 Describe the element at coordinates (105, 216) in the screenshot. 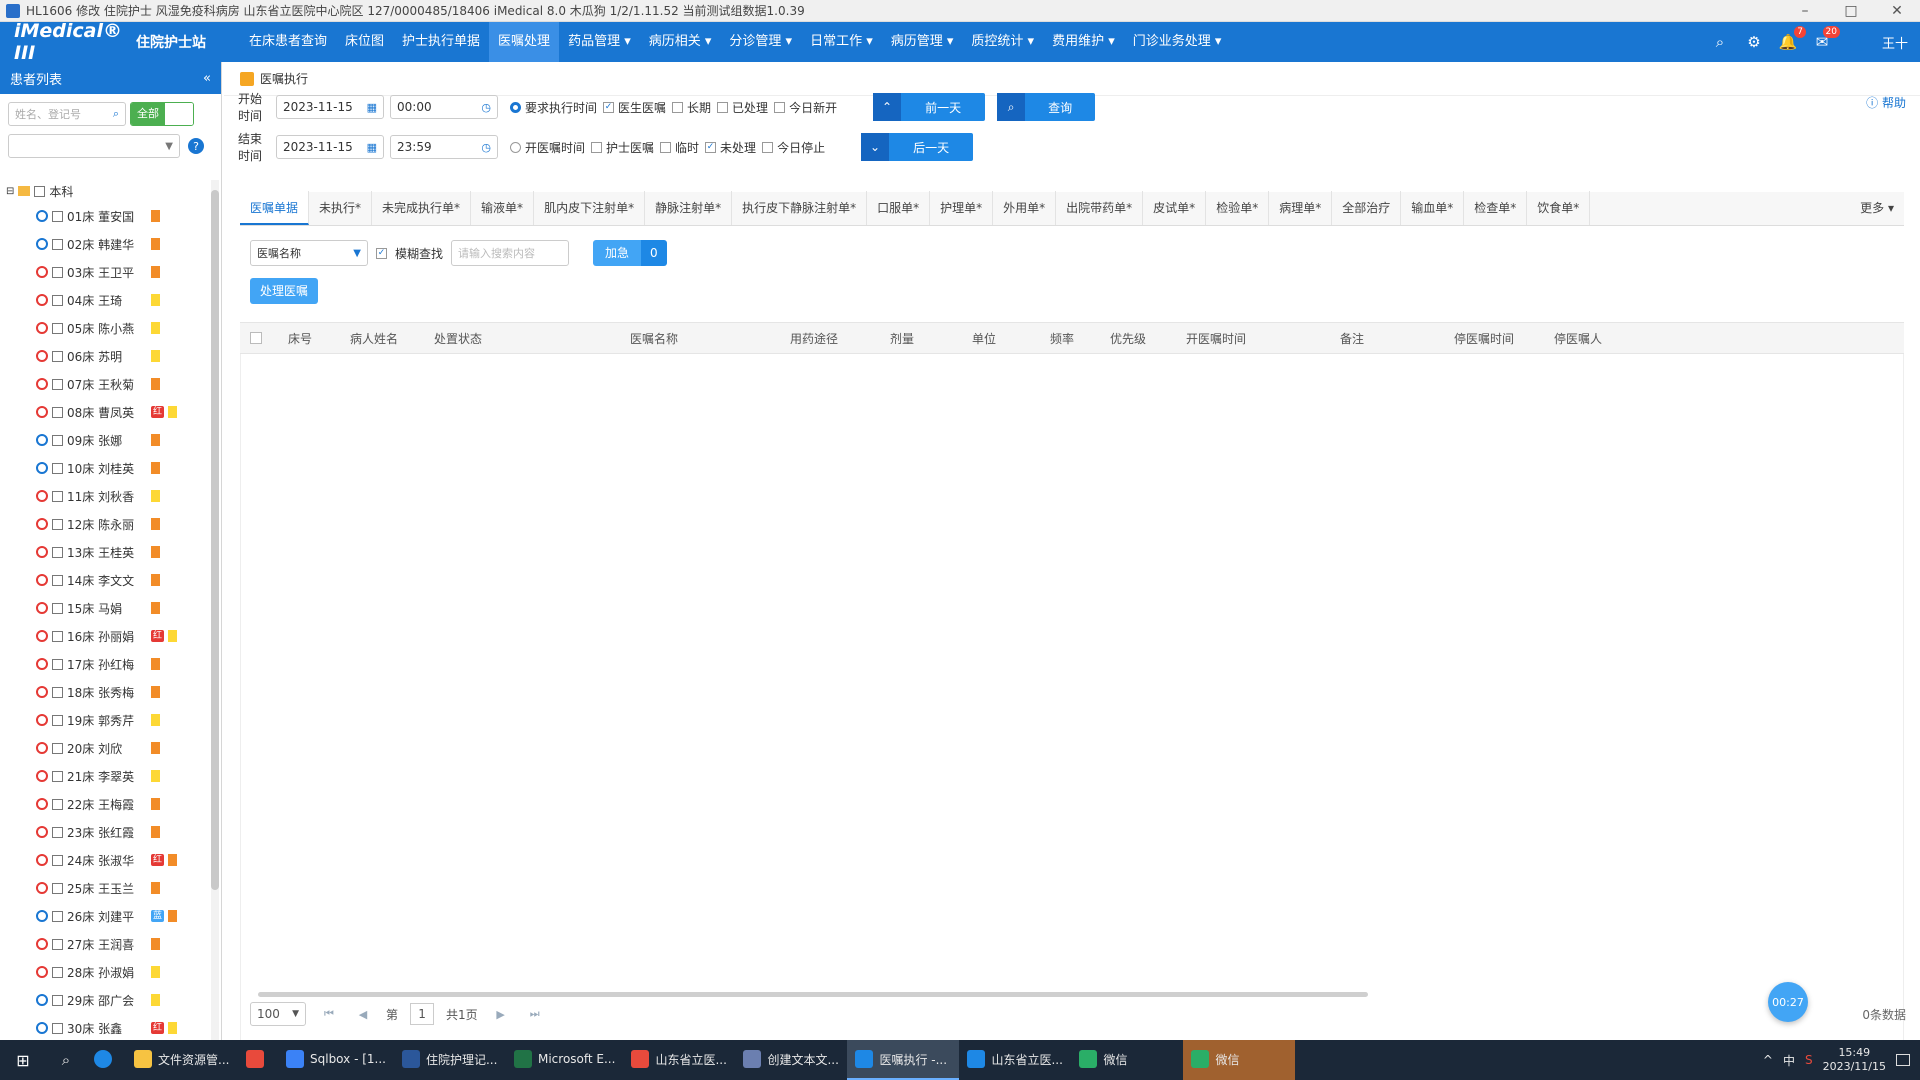

I see `bed-item: 01床 董安国` at that location.